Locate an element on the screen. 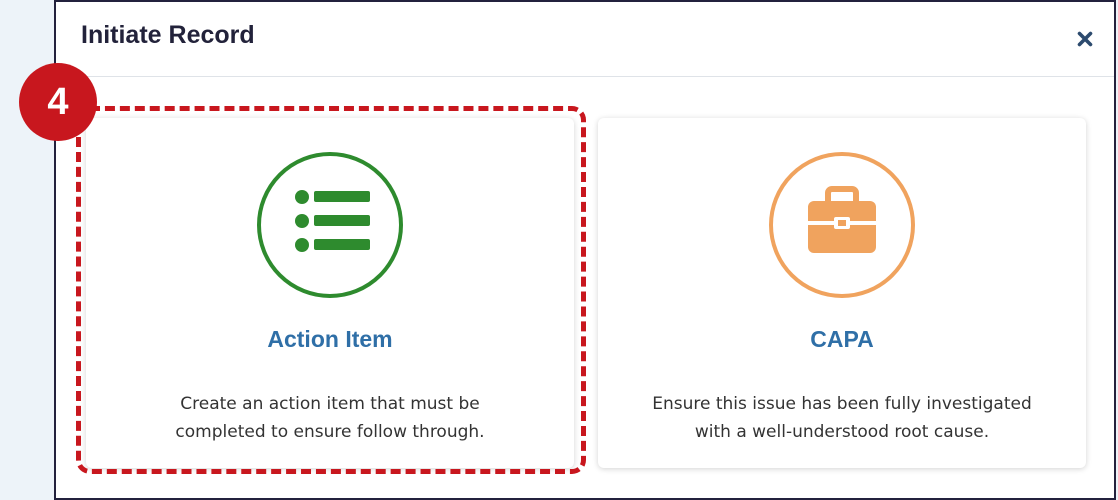 The width and height of the screenshot is (1118, 500). action-item-title: Action Item is located at coordinates (330, 339).